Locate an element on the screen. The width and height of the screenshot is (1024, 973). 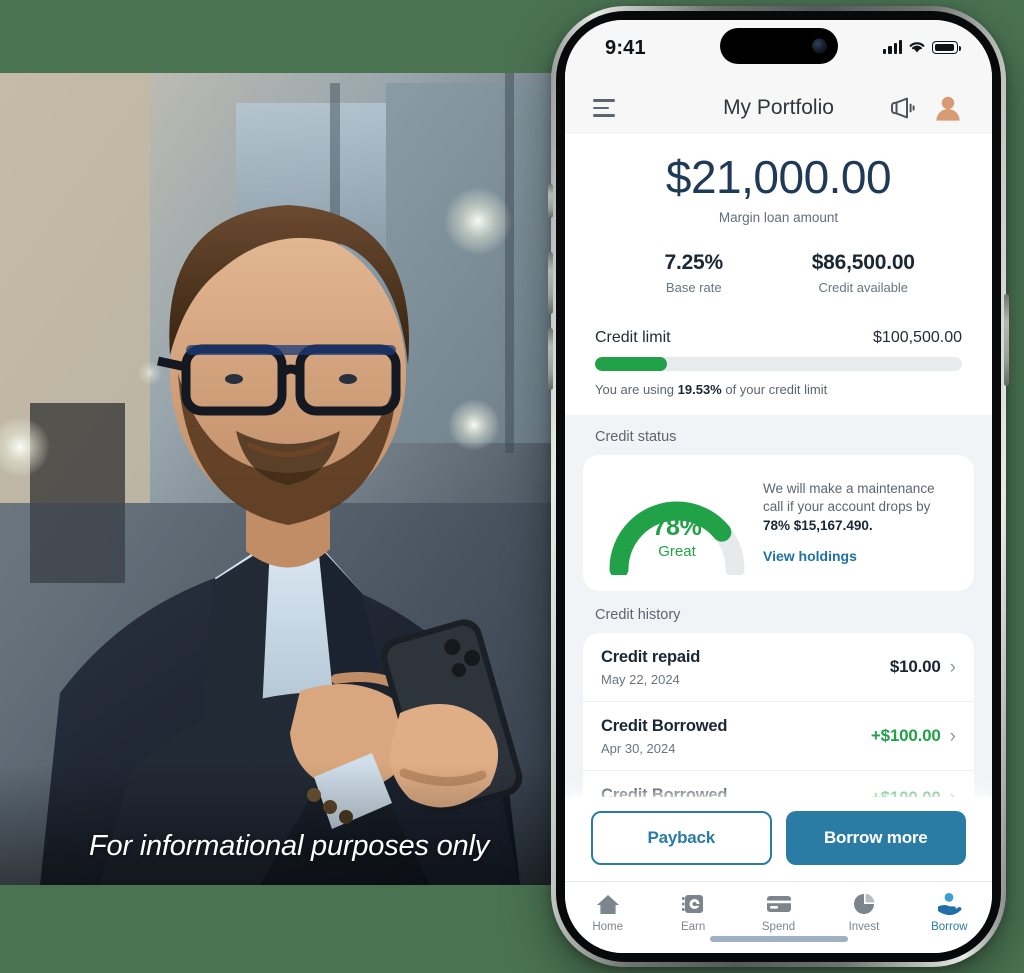
gauge-rating-word: Great is located at coordinates (677, 551).